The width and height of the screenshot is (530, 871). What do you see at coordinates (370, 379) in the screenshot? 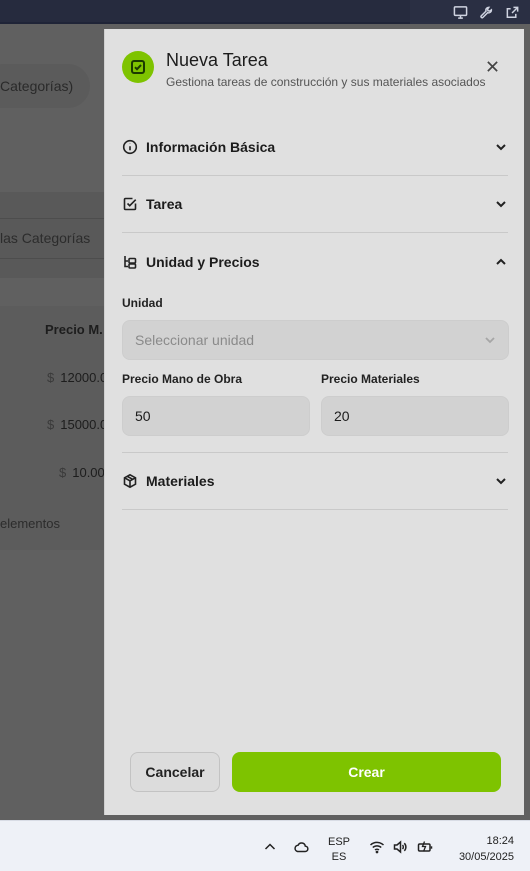
I see `material-price-label: Precio Materiales` at bounding box center [370, 379].